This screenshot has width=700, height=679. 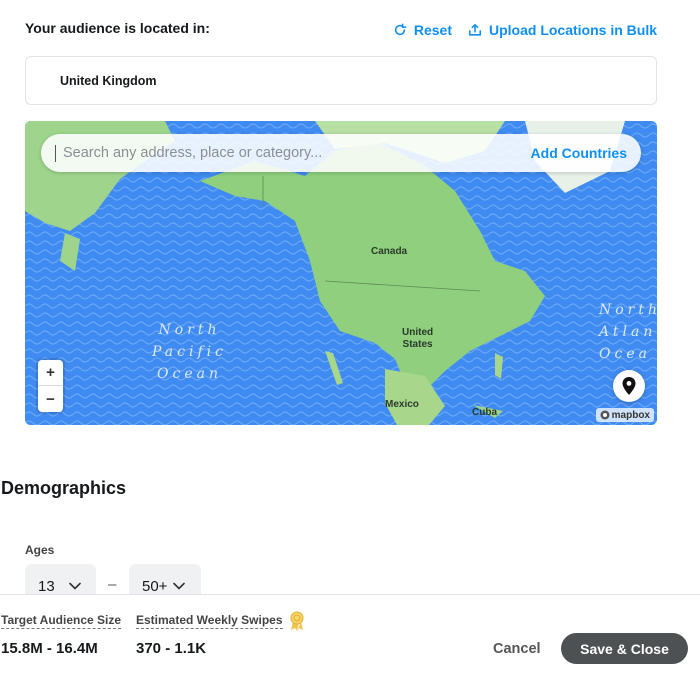 I want to click on map-label-united-states: United States, so click(x=418, y=338).